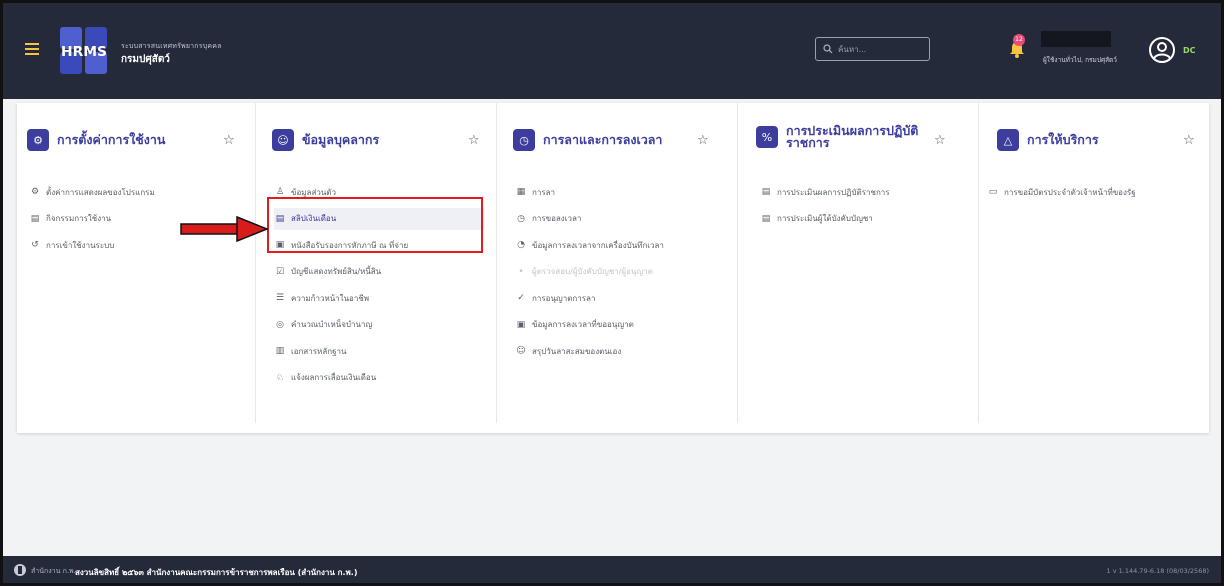 The width and height of the screenshot is (1224, 586). Describe the element at coordinates (280, 245) in the screenshot. I see `document-icon: ▣` at that location.